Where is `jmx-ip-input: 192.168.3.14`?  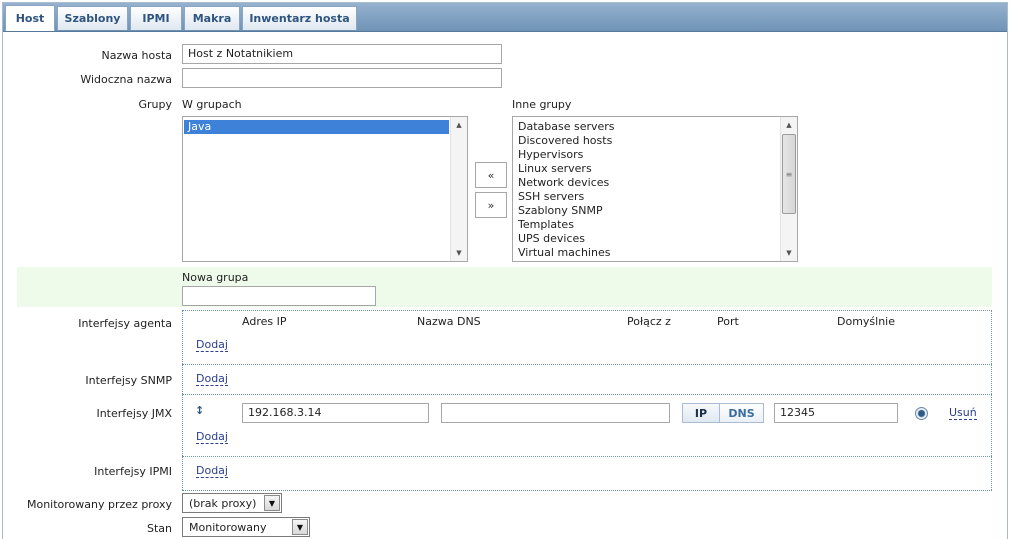
jmx-ip-input: 192.168.3.14 is located at coordinates (335, 413).